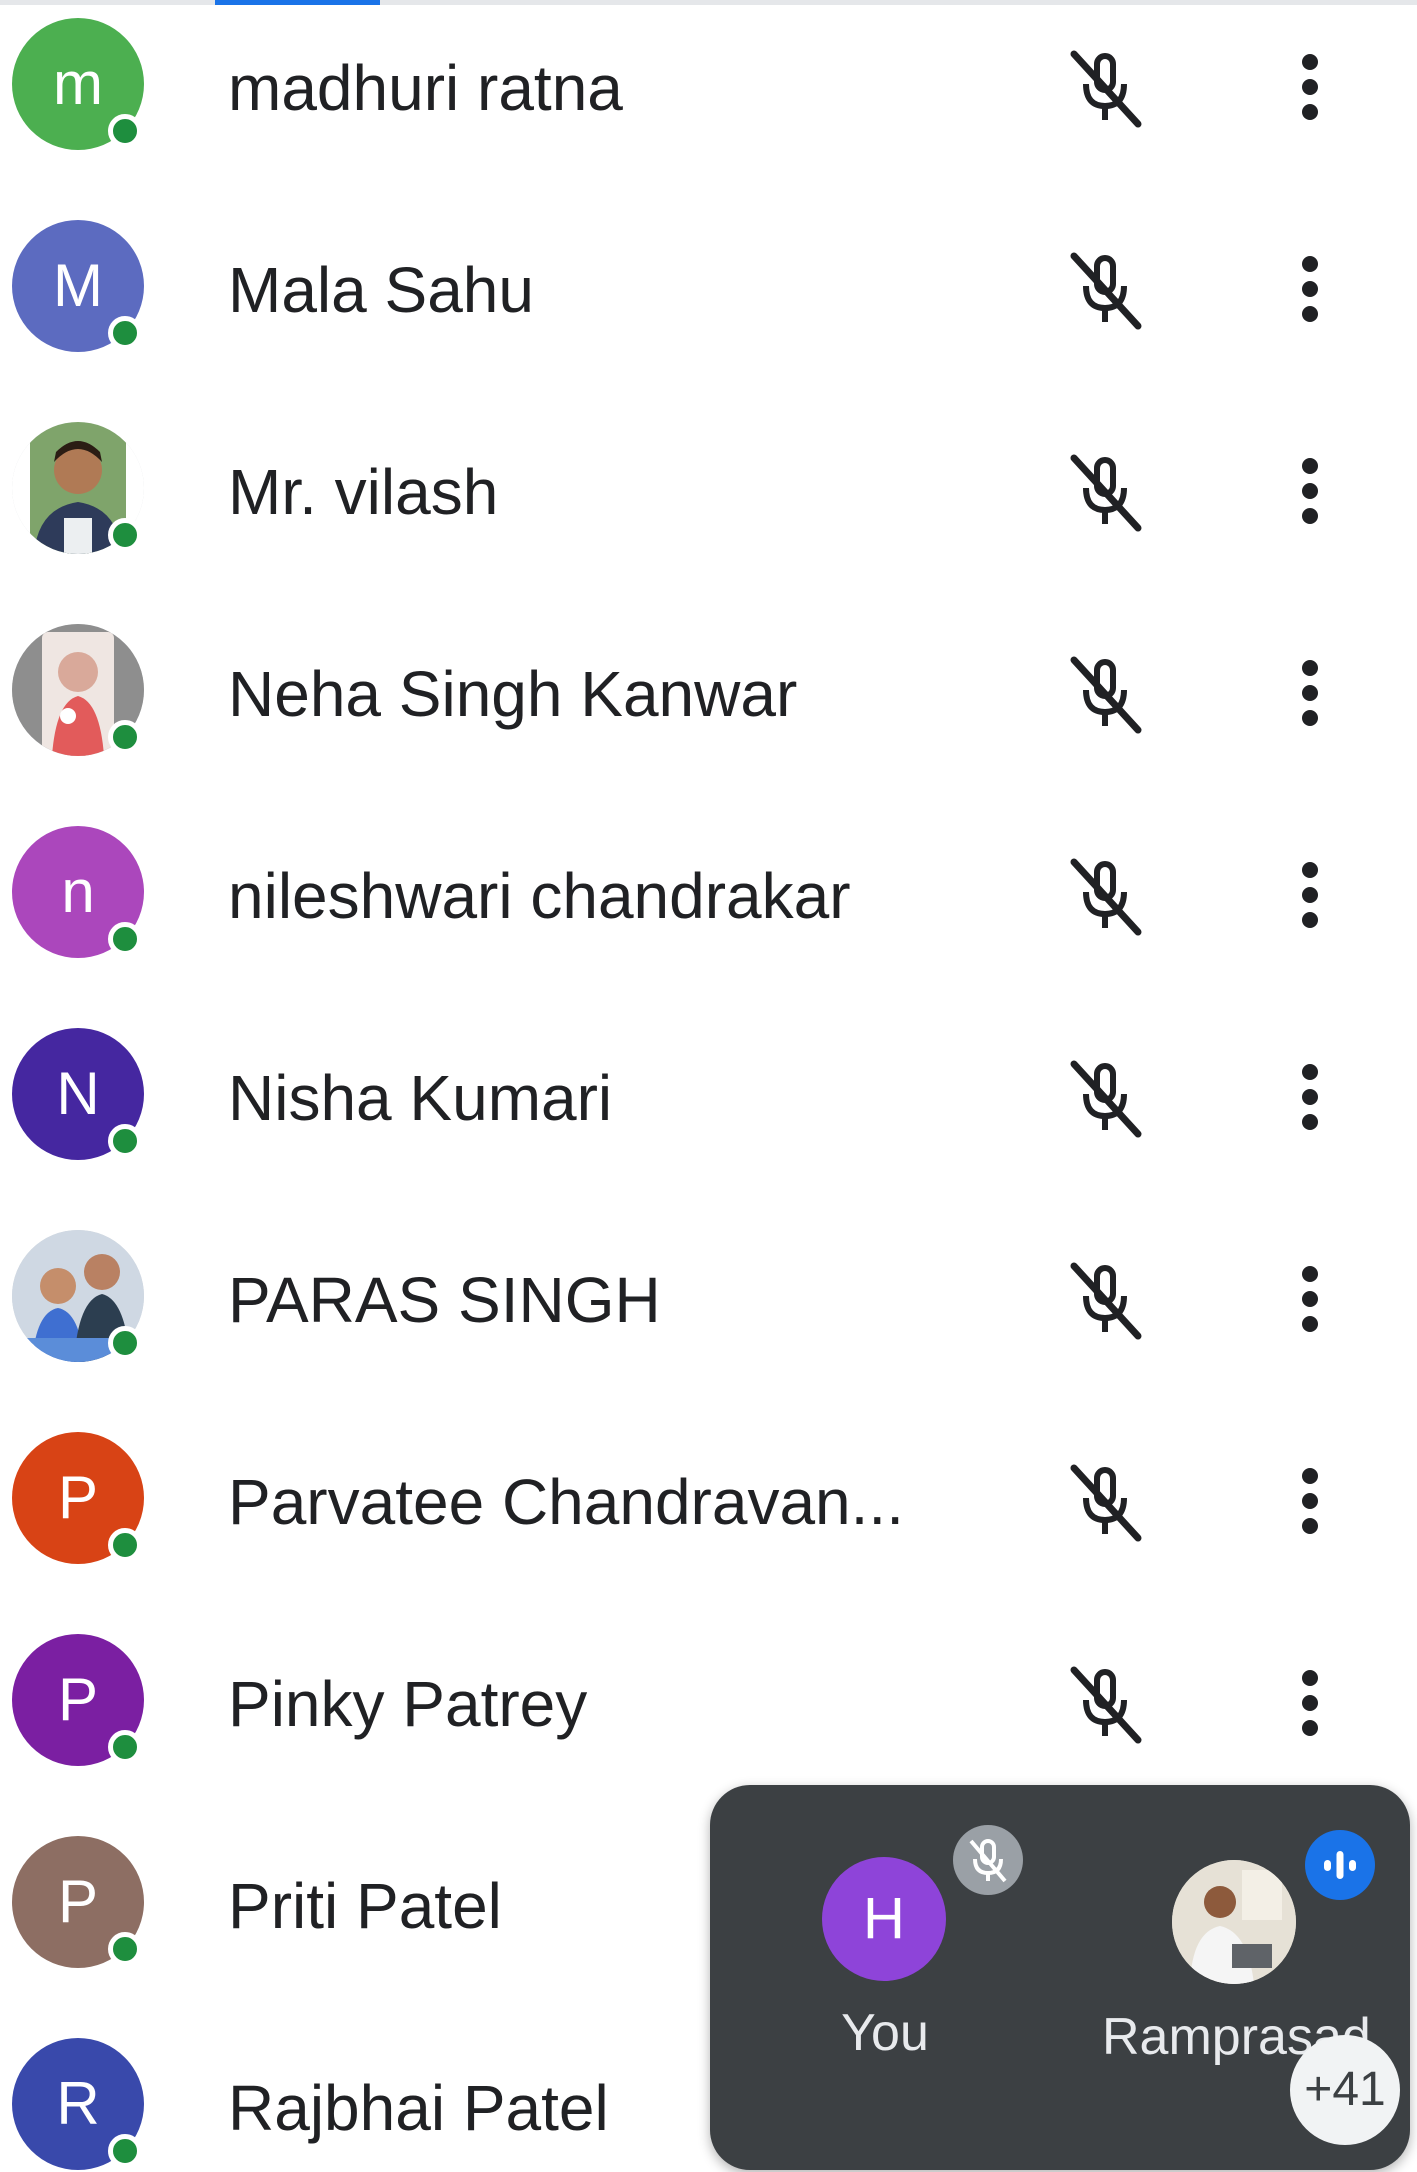  Describe the element at coordinates (884, 1919) in the screenshot. I see `self-avatar: H` at that location.